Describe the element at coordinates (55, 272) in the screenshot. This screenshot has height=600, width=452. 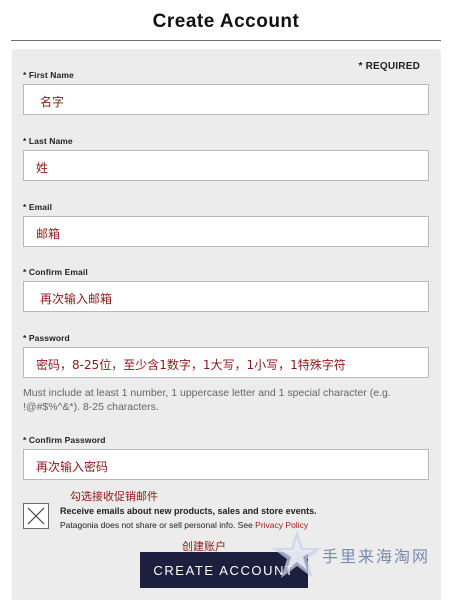
I see `confirm-email-label: * Confirm Email` at that location.